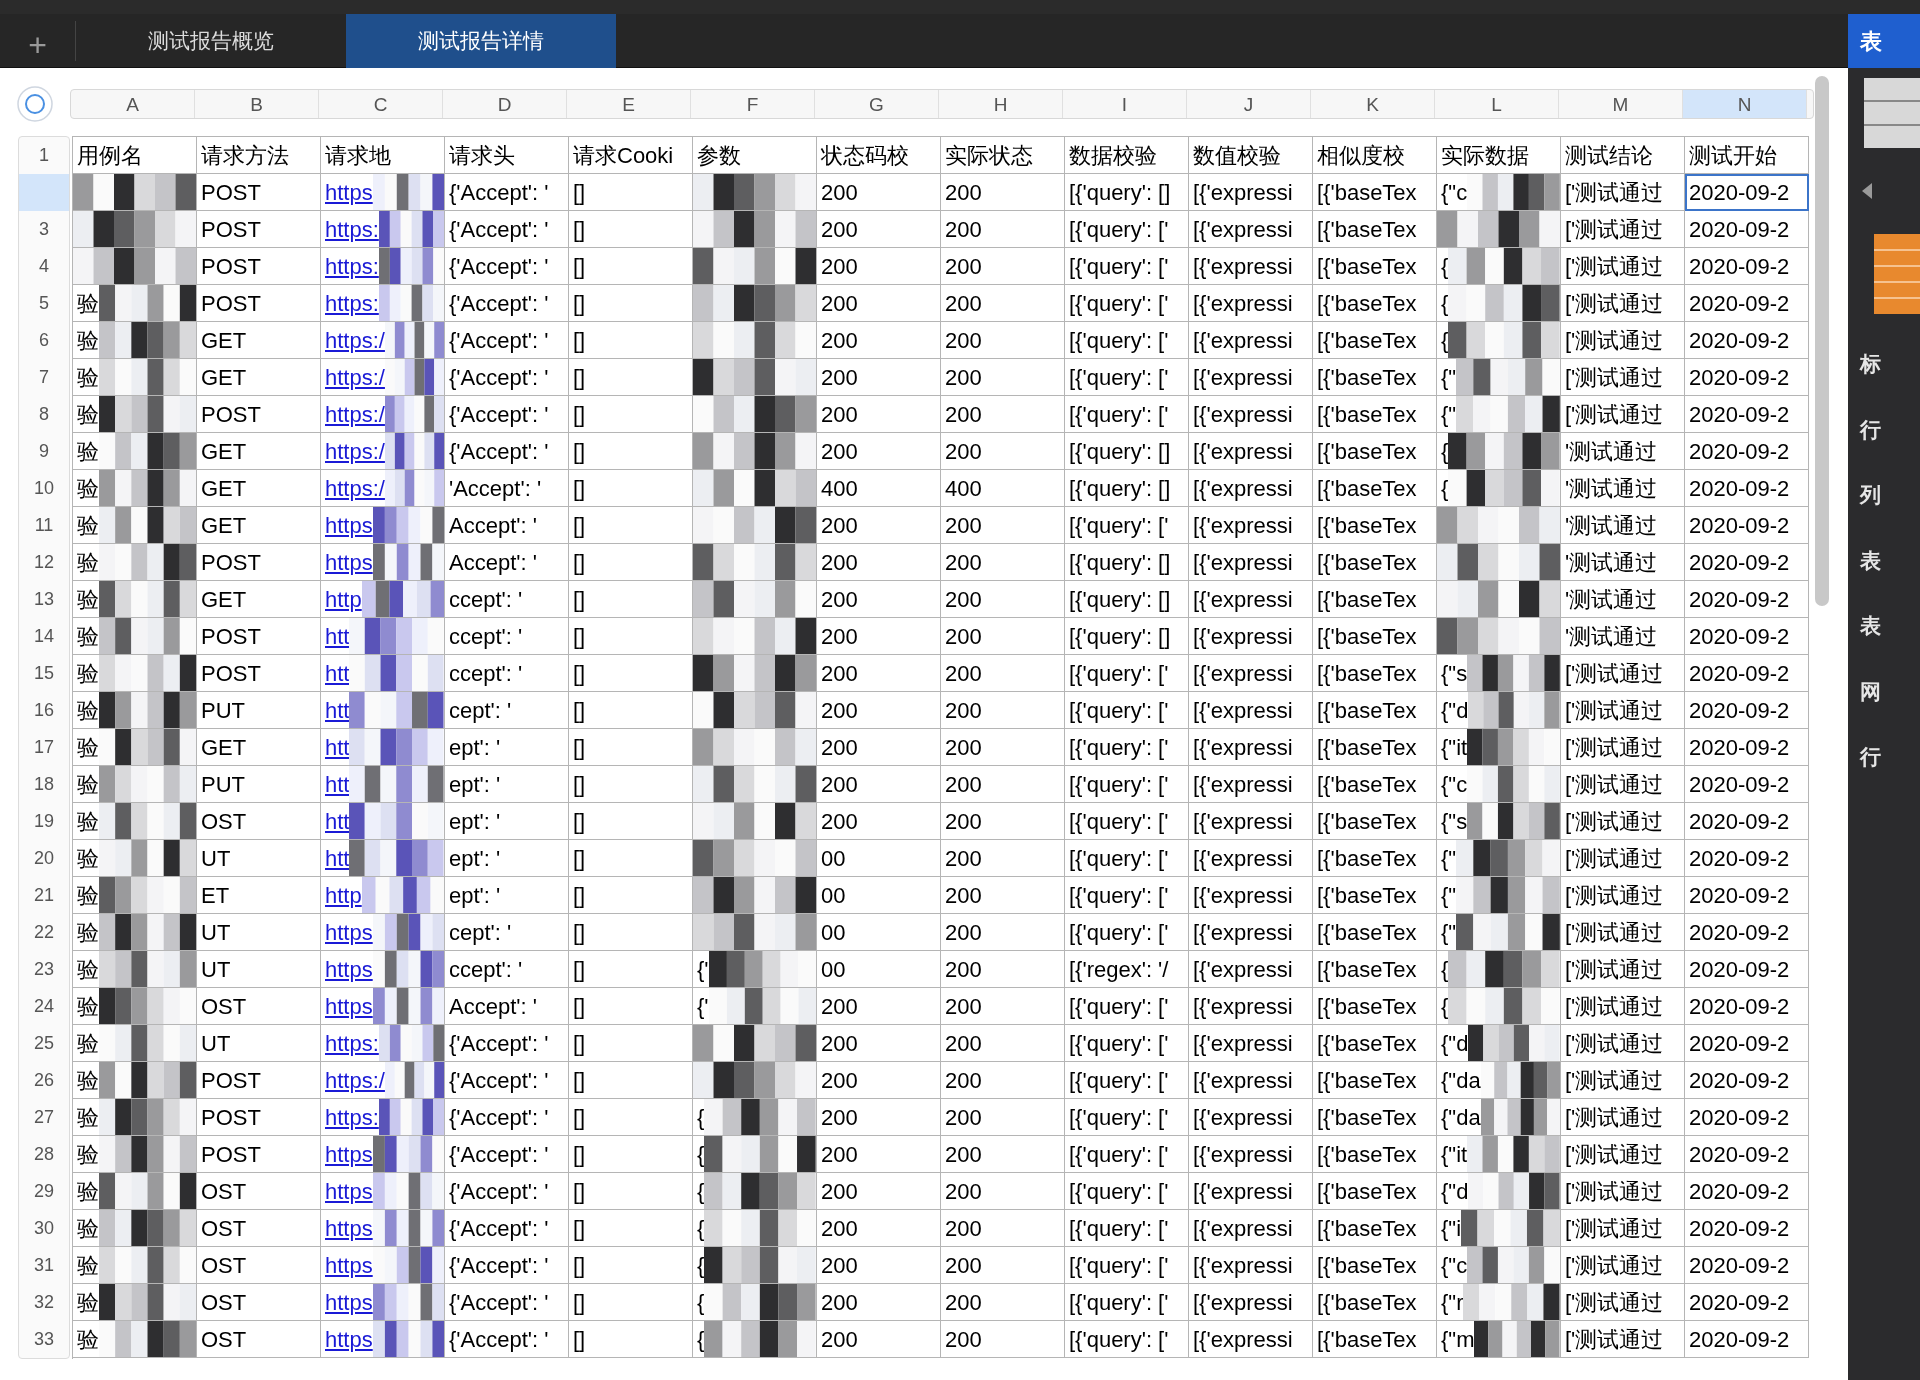 The image size is (1920, 1380). What do you see at coordinates (44, 1043) in the screenshot?
I see `row-number: 25` at bounding box center [44, 1043].